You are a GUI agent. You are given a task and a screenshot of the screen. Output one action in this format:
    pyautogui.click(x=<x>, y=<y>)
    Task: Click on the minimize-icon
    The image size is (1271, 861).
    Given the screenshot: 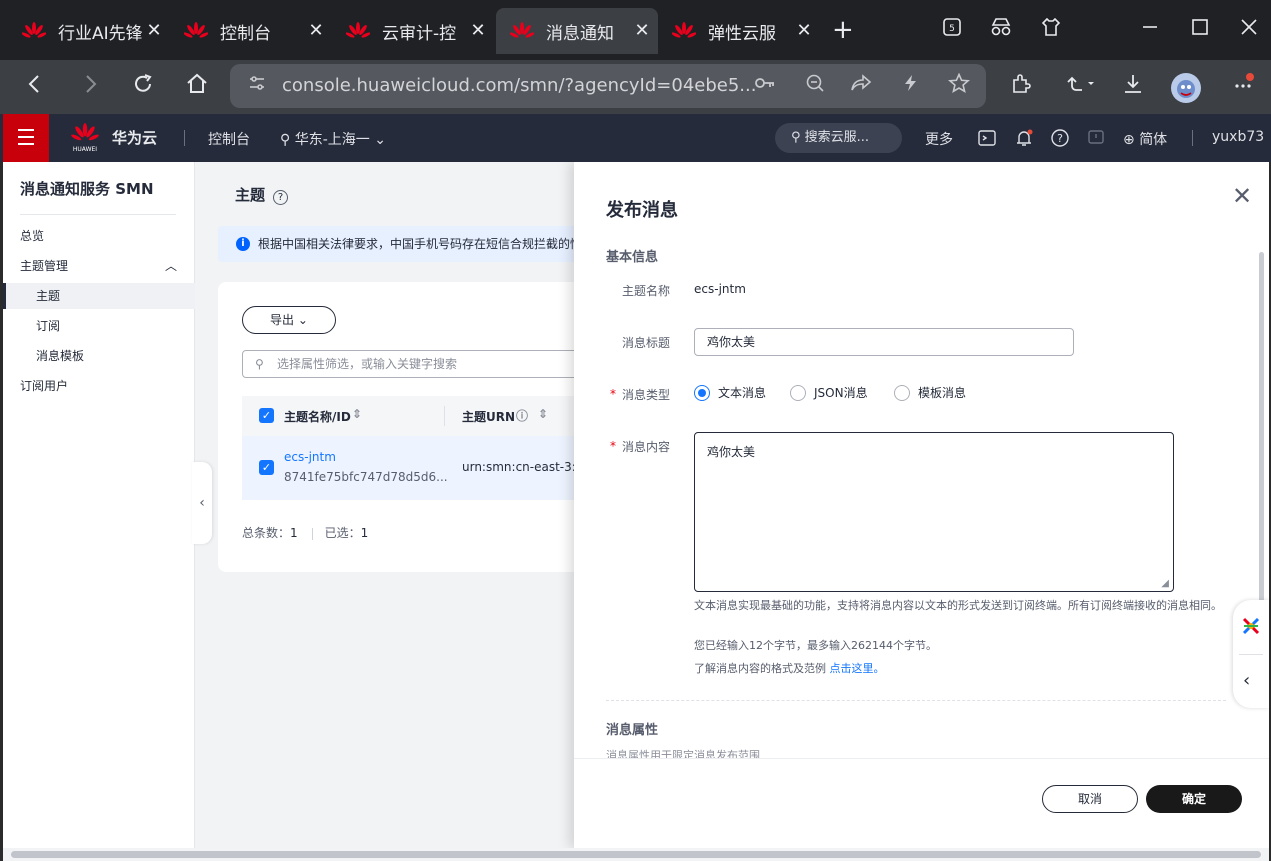 What is the action you would take?
    pyautogui.click(x=1150, y=29)
    